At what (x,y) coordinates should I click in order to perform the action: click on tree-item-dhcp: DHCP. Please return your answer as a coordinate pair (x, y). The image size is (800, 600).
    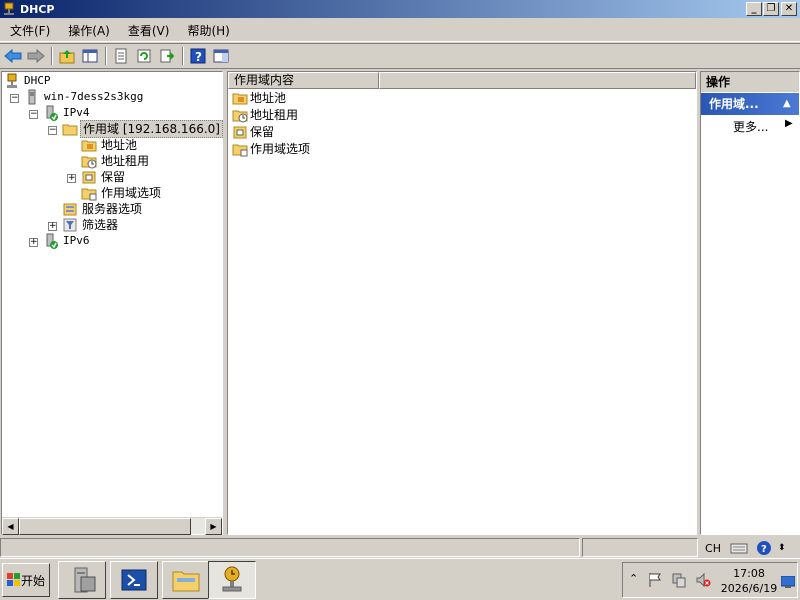
    Looking at the image, I should click on (28, 81).